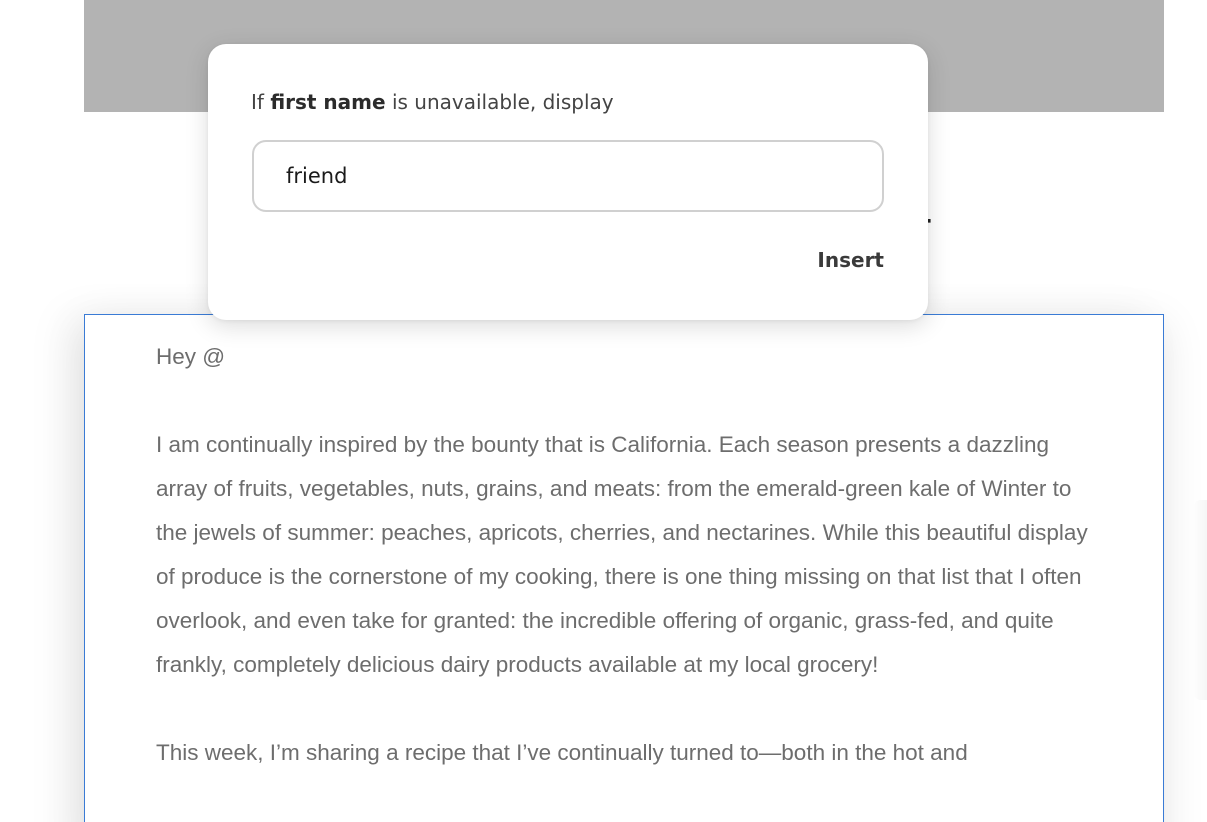  Describe the element at coordinates (850, 260) in the screenshot. I see `insert-button: Insert` at that location.